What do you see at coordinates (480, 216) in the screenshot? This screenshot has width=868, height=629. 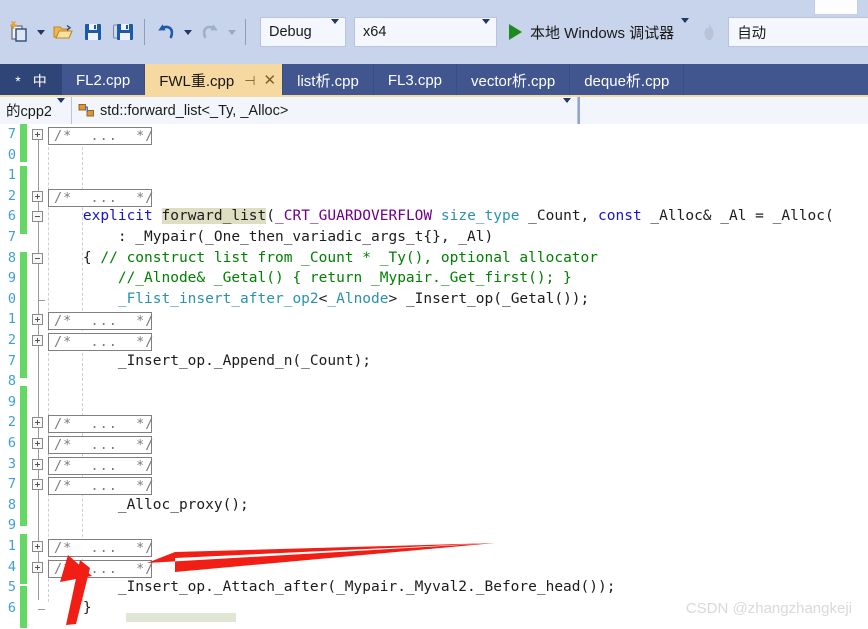 I see `code-token: size_type` at bounding box center [480, 216].